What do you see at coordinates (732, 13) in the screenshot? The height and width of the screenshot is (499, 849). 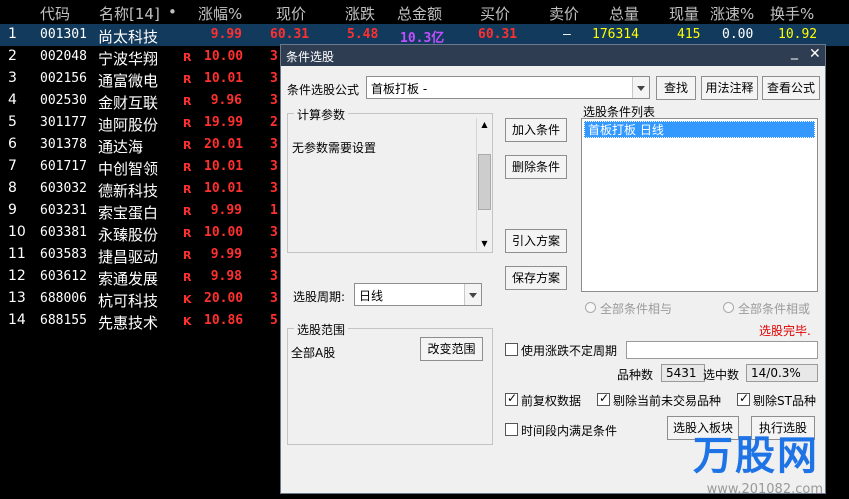 I see `col-speed: 涨速%` at bounding box center [732, 13].